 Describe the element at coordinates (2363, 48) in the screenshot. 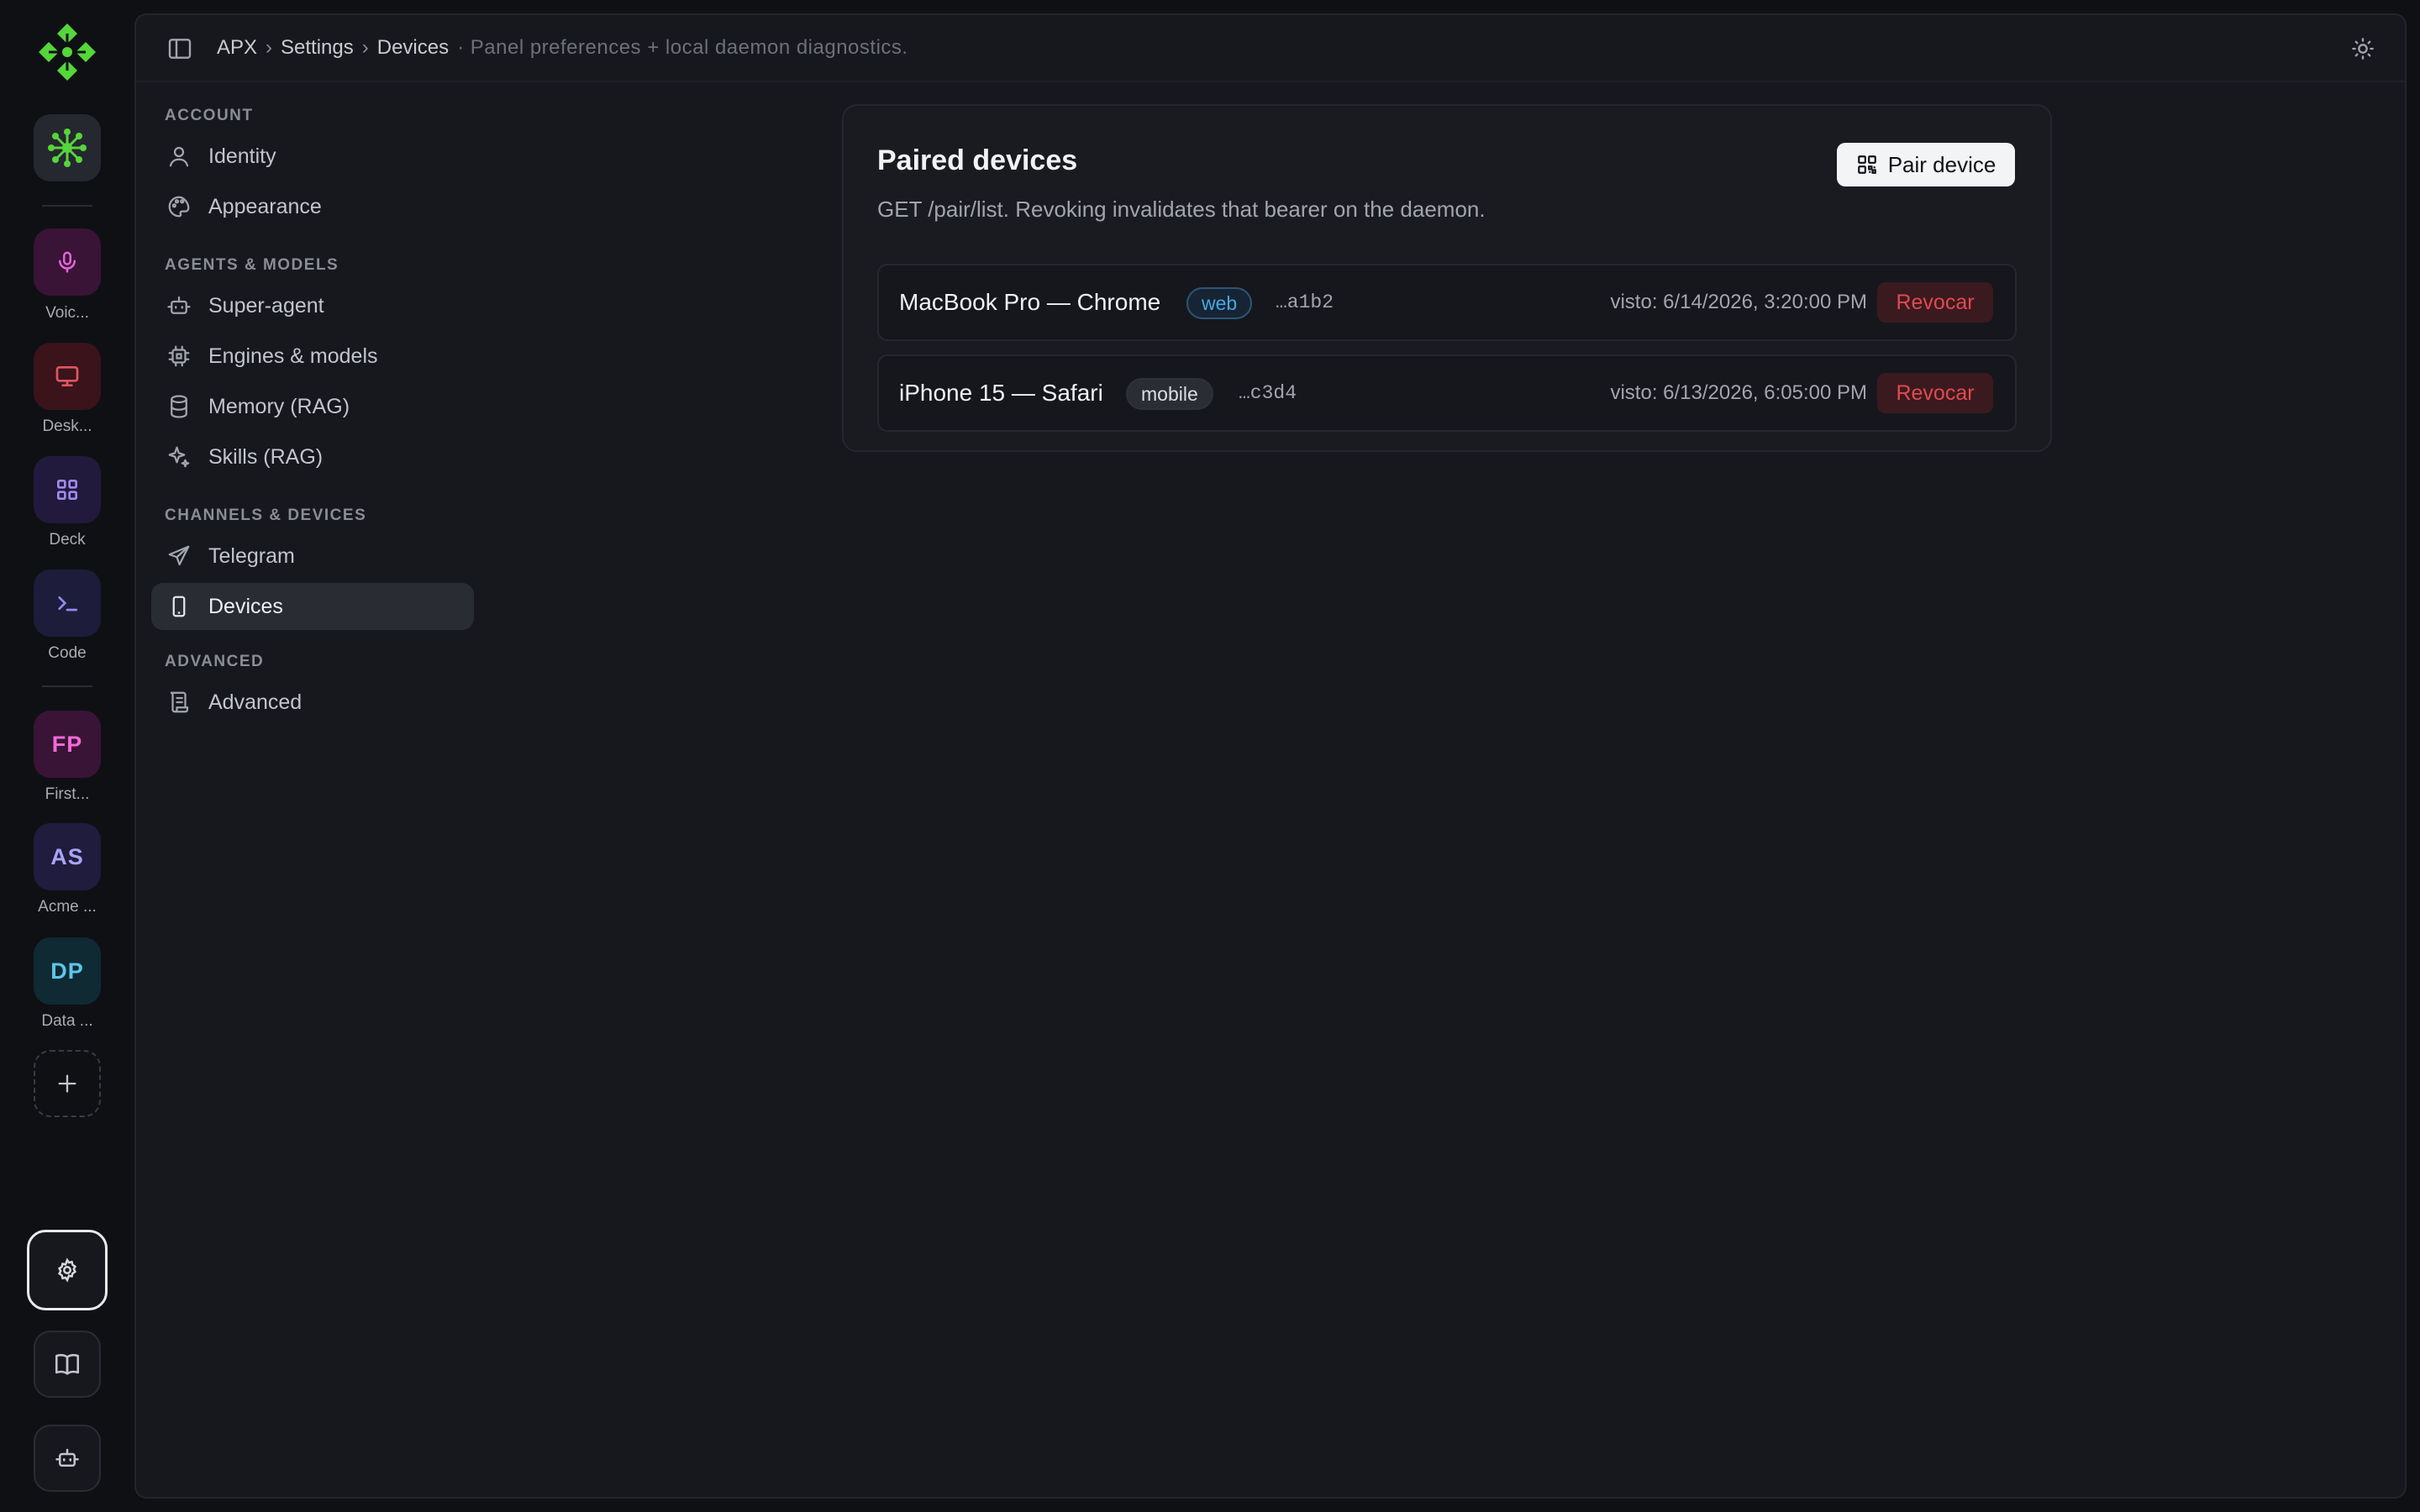

I see `theme-toggle-sun-icon` at that location.